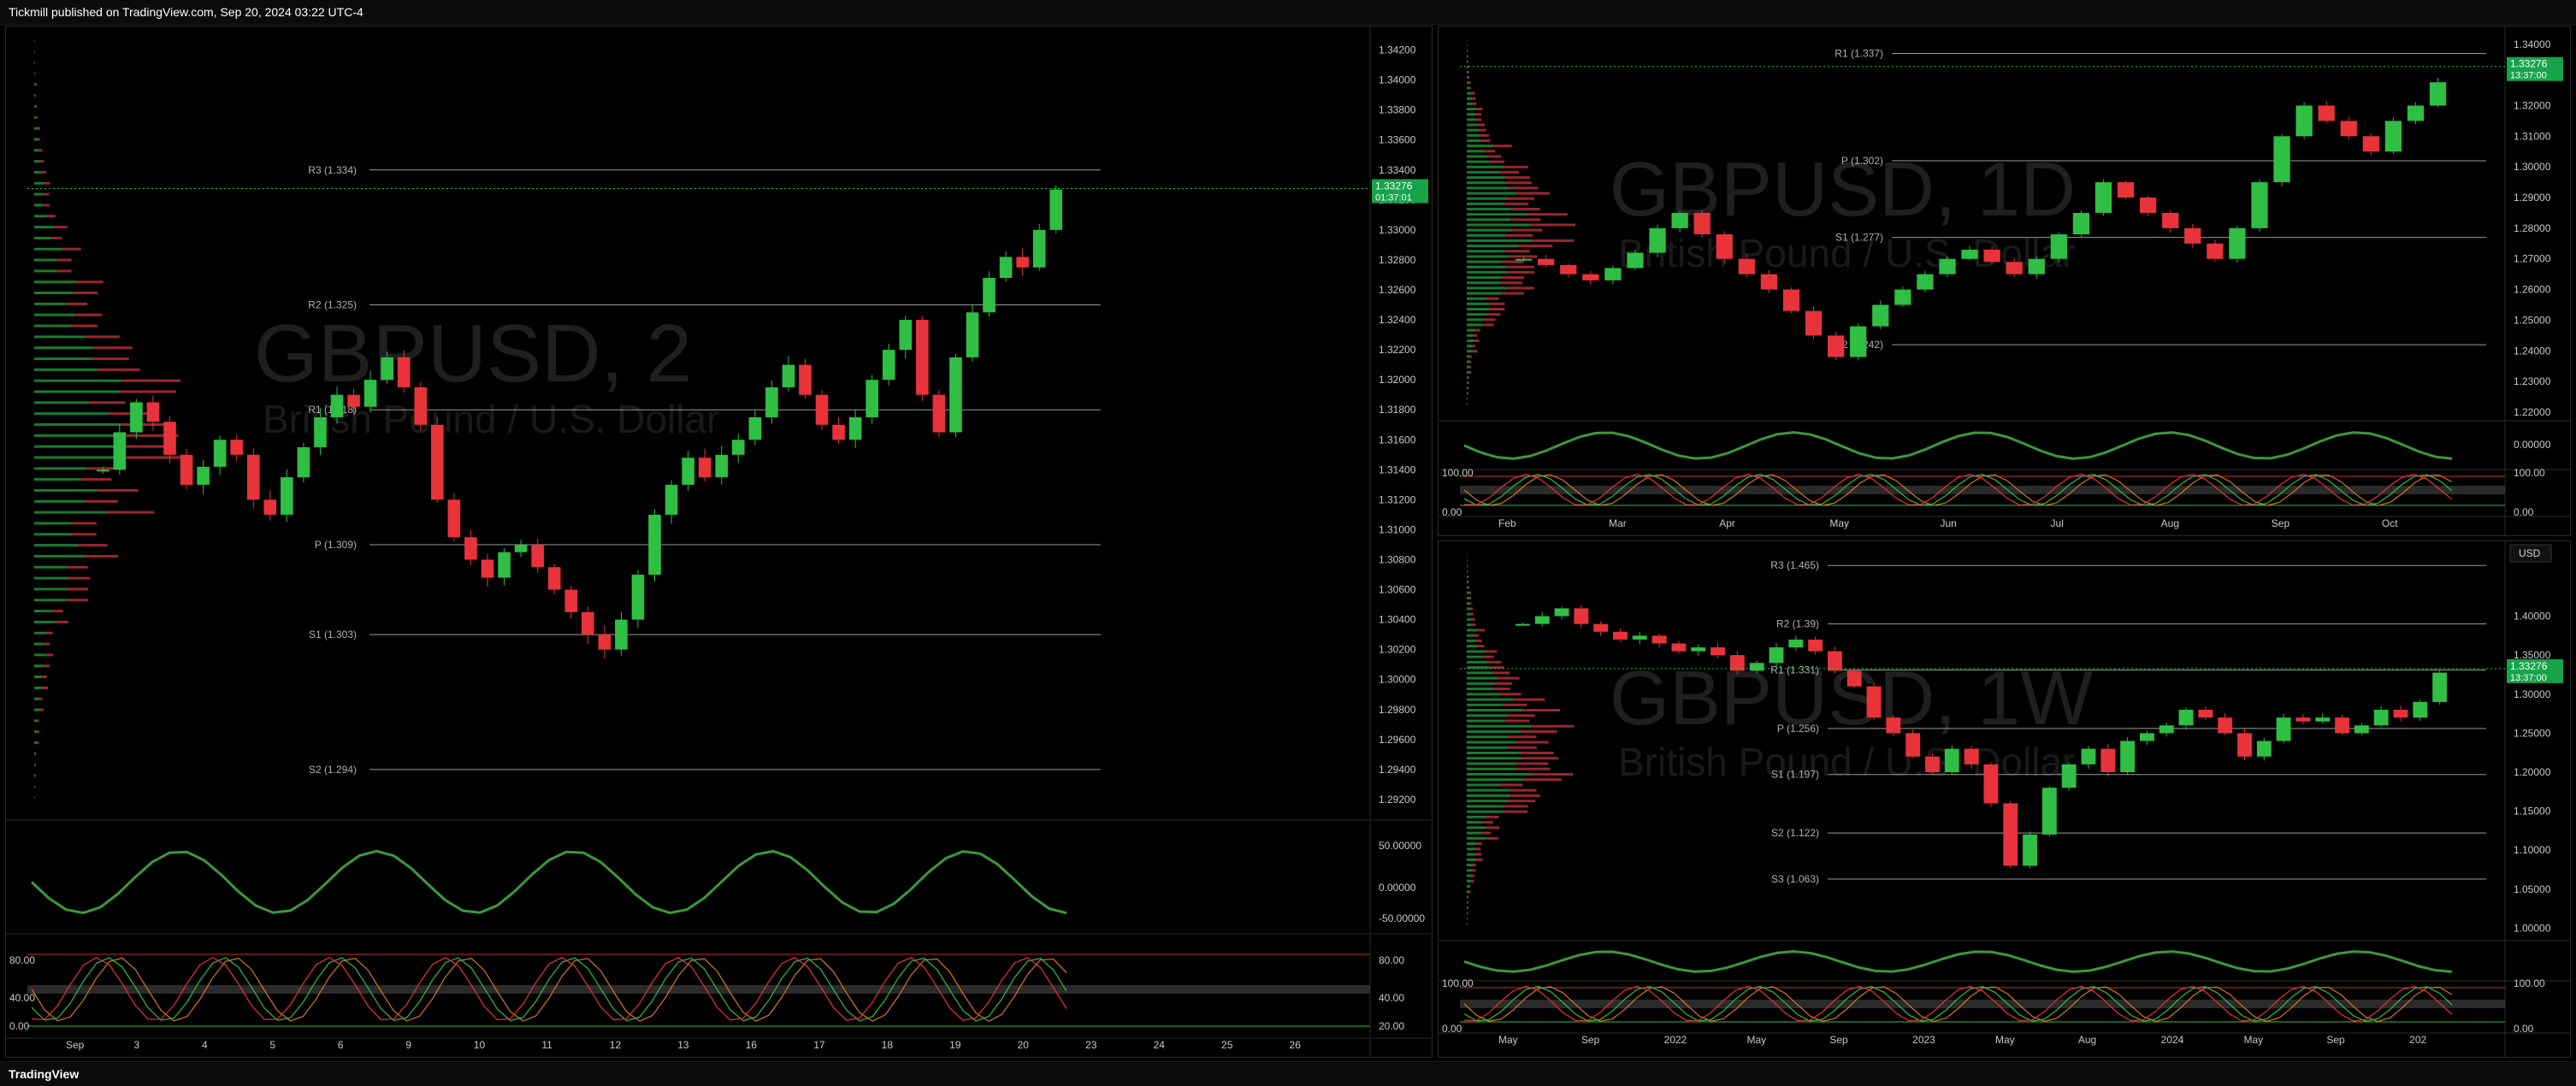 This screenshot has height=1086, width=2576. What do you see at coordinates (2532, 136) in the screenshot?
I see `price-axis-label-3: 1.31000` at bounding box center [2532, 136].